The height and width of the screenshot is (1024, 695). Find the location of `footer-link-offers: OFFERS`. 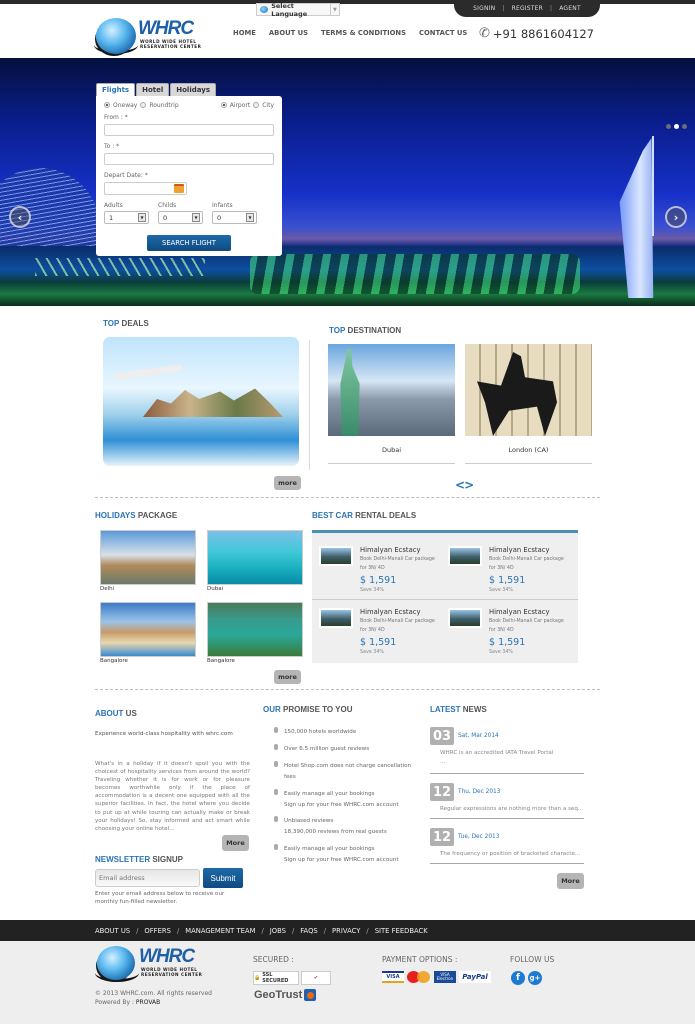

footer-link-offers: OFFERS is located at coordinates (157, 931).